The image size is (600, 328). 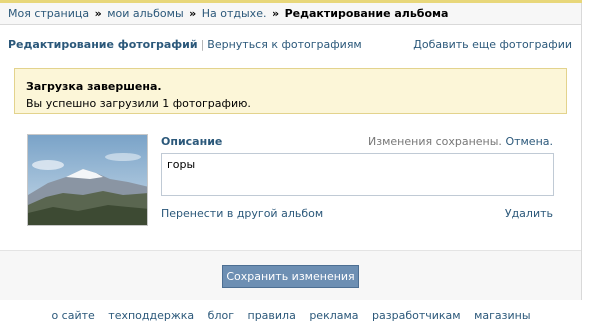 I want to click on saved-status: Изменения сохранены. Отмена., so click(x=460, y=141).